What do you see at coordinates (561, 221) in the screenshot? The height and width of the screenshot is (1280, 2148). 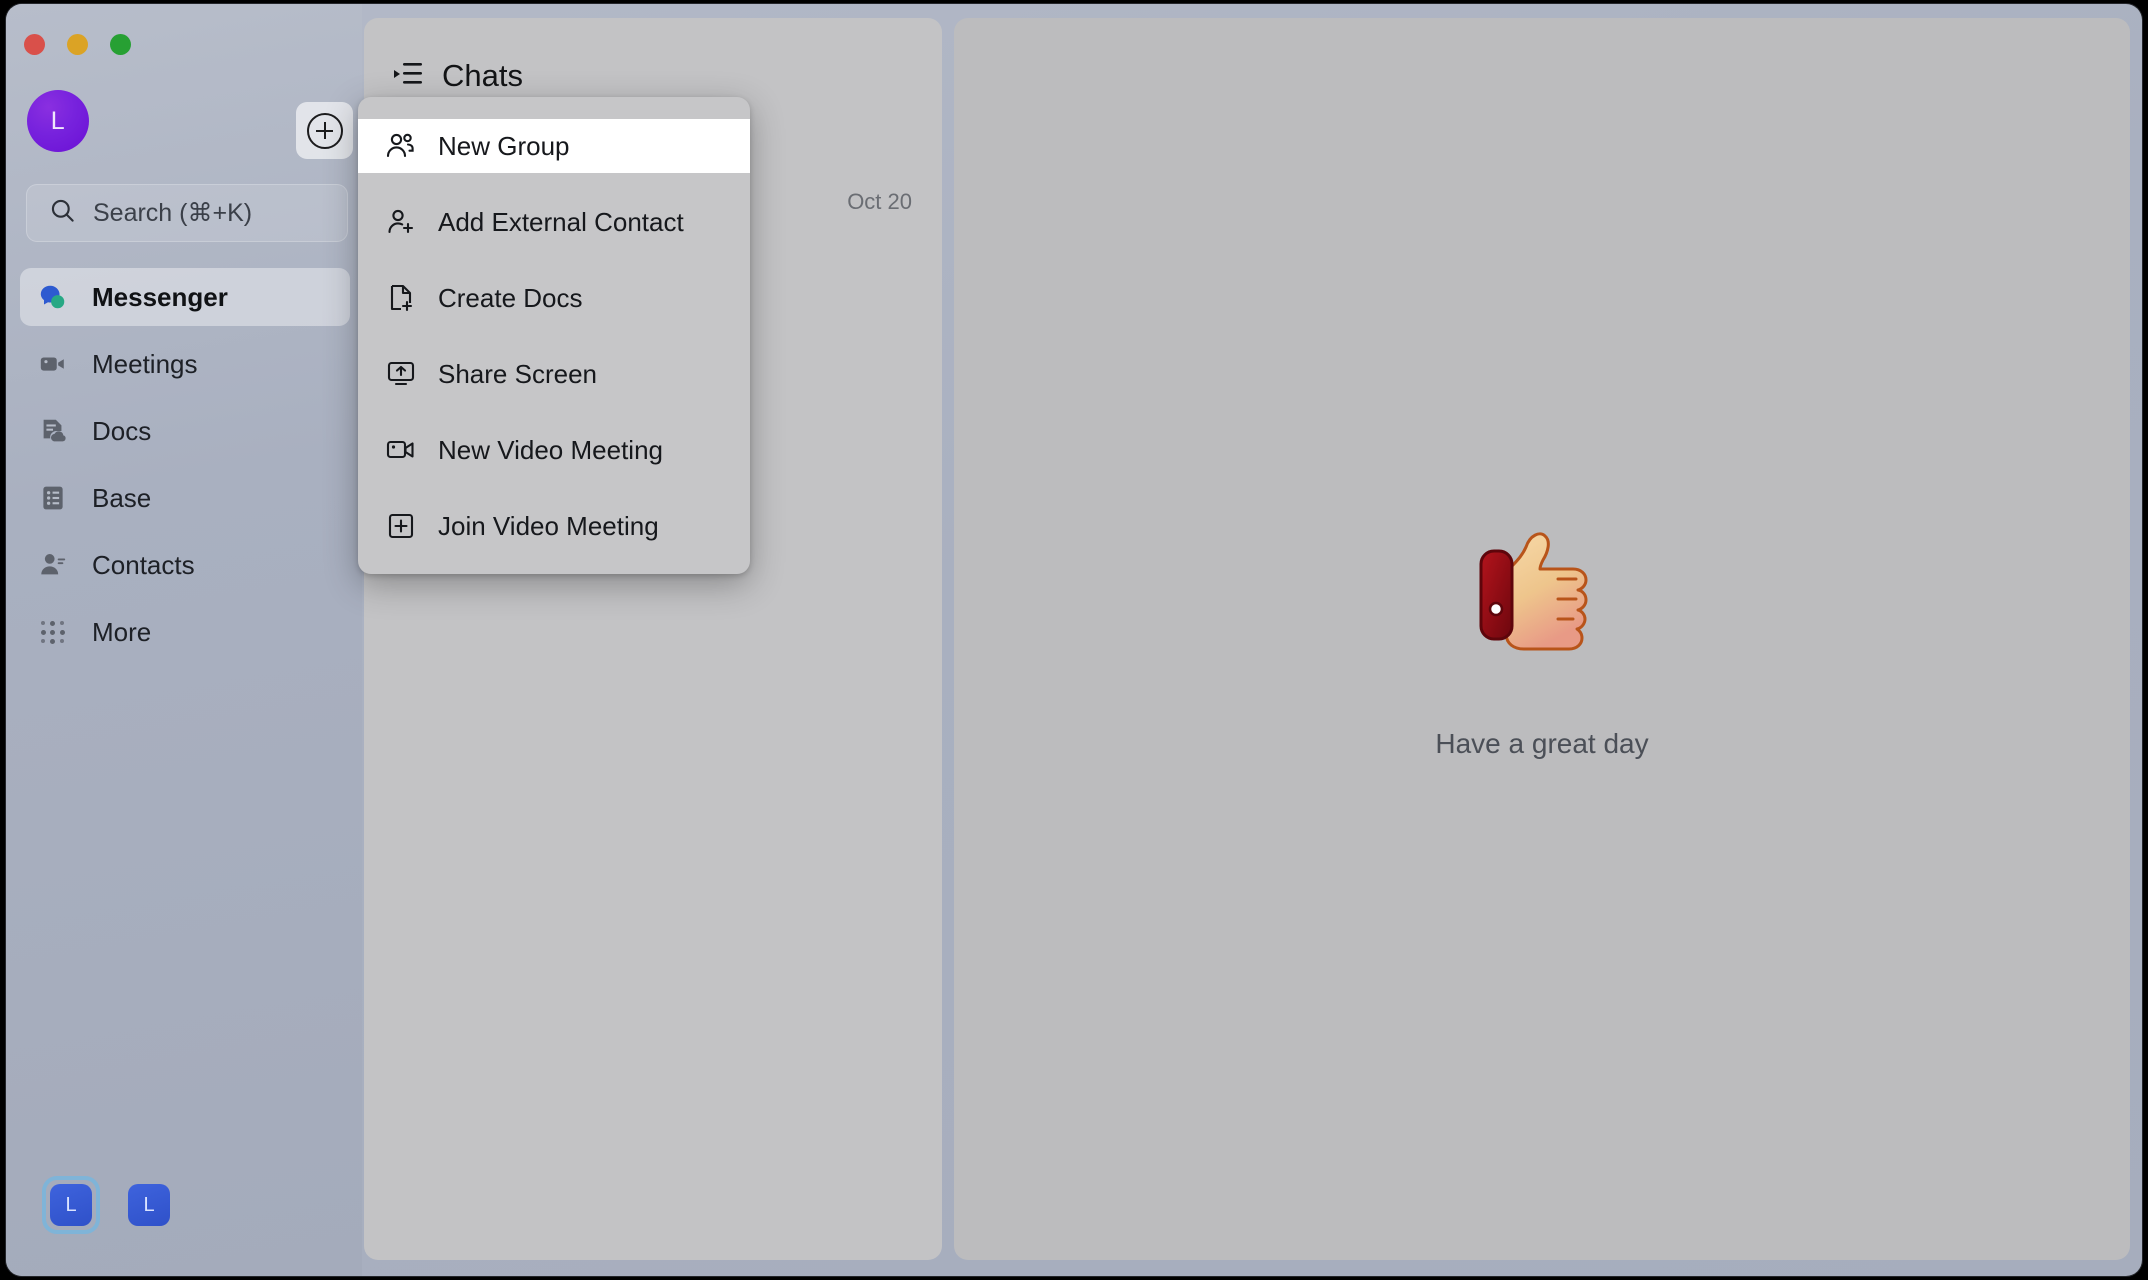 I see `menu-item-label: Add External Contact` at bounding box center [561, 221].